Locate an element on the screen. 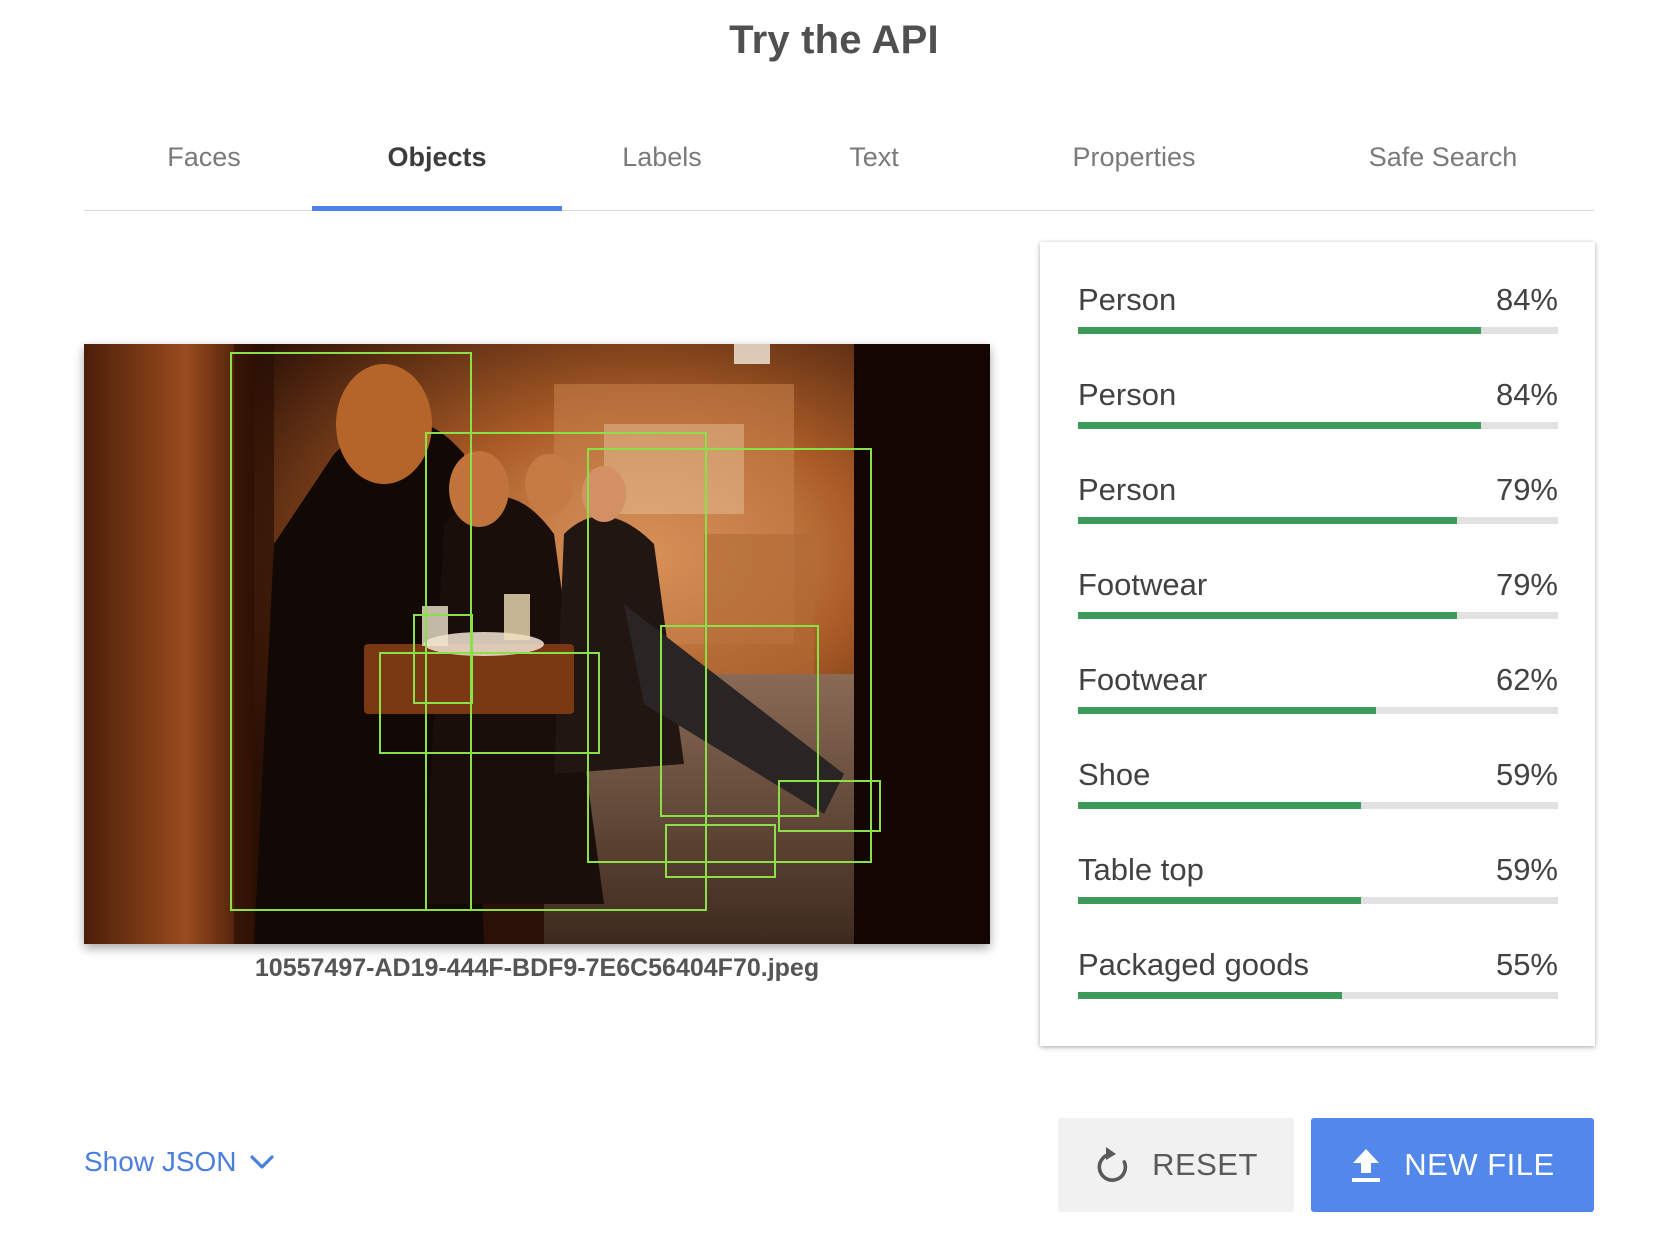 This screenshot has height=1236, width=1668. show-json-toggle: Show JSON is located at coordinates (179, 1162).